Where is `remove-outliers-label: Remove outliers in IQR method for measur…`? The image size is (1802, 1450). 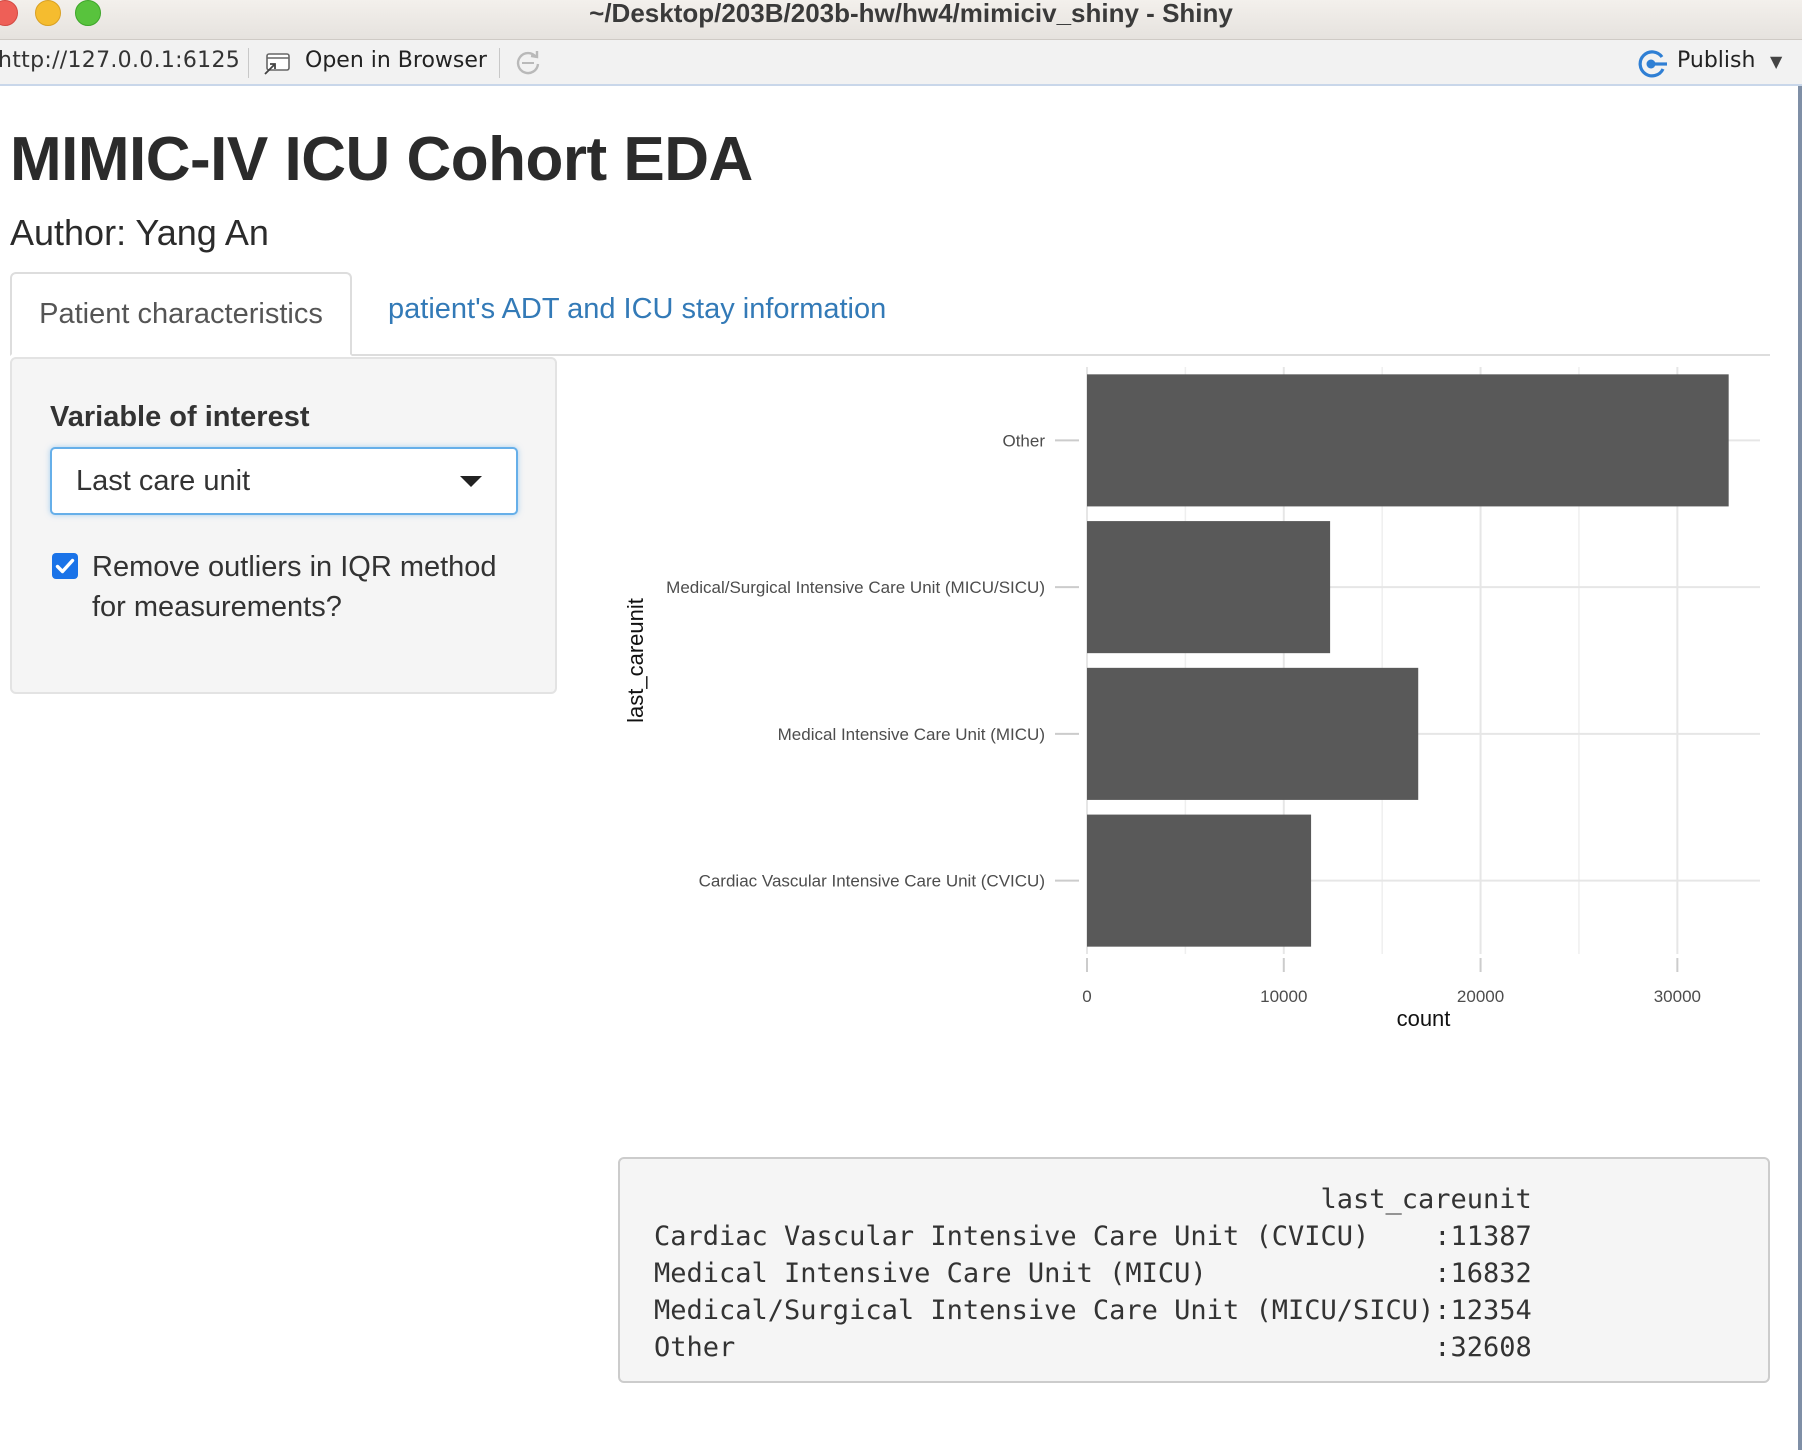 remove-outliers-label: Remove outliers in IQR method for measur… is located at coordinates (294, 587).